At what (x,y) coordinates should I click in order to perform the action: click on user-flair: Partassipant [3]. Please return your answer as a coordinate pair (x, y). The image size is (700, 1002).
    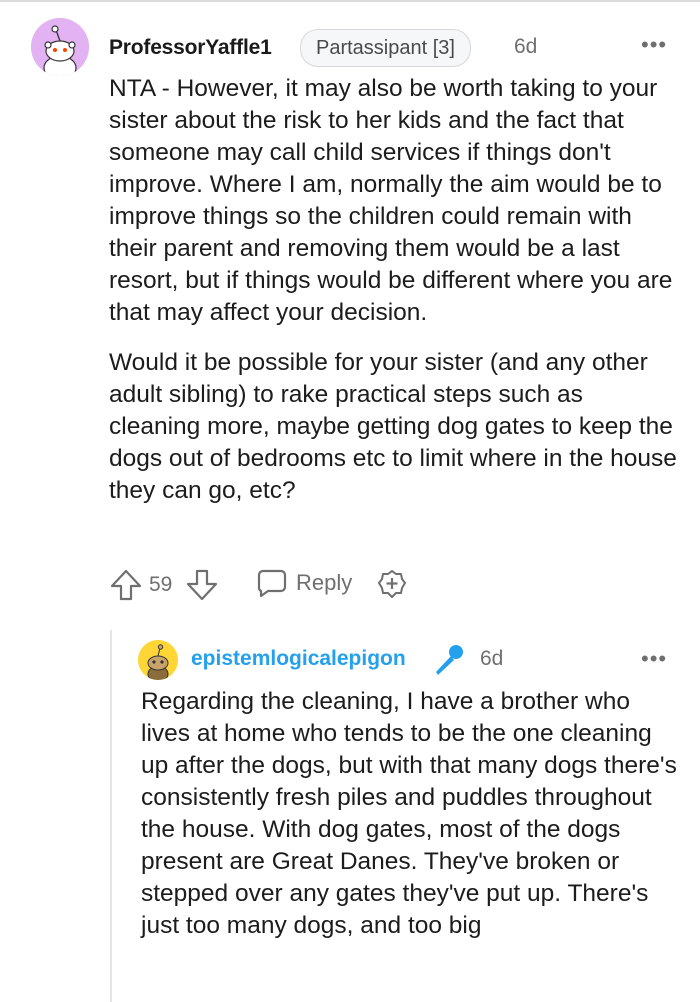
    Looking at the image, I should click on (385, 48).